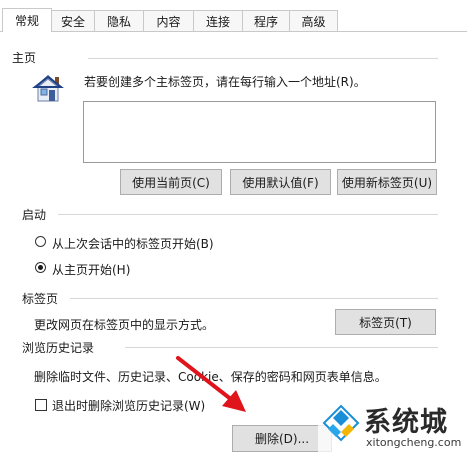 The height and width of the screenshot is (455, 467). I want to click on homepage-group-line, so click(263, 58).